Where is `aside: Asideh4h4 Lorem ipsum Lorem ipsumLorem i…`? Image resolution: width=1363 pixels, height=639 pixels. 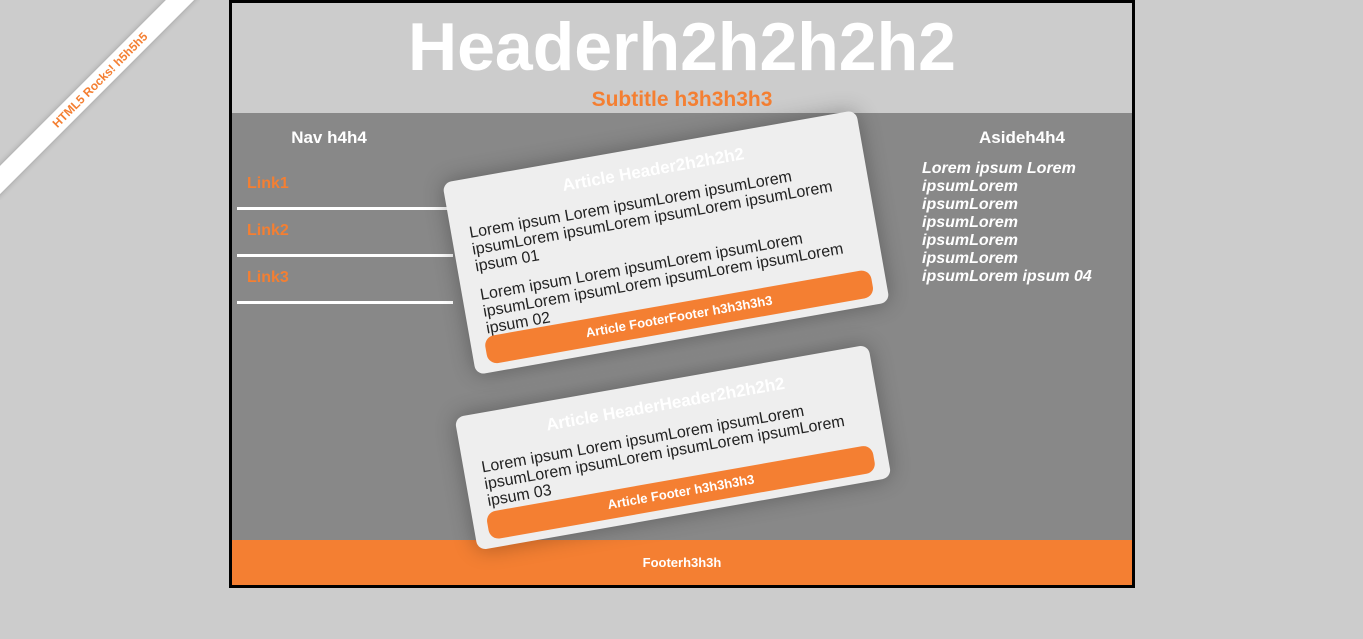 aside: Asideh4h4 Lorem ipsum Lorem ipsumLorem i… is located at coordinates (1022, 201).